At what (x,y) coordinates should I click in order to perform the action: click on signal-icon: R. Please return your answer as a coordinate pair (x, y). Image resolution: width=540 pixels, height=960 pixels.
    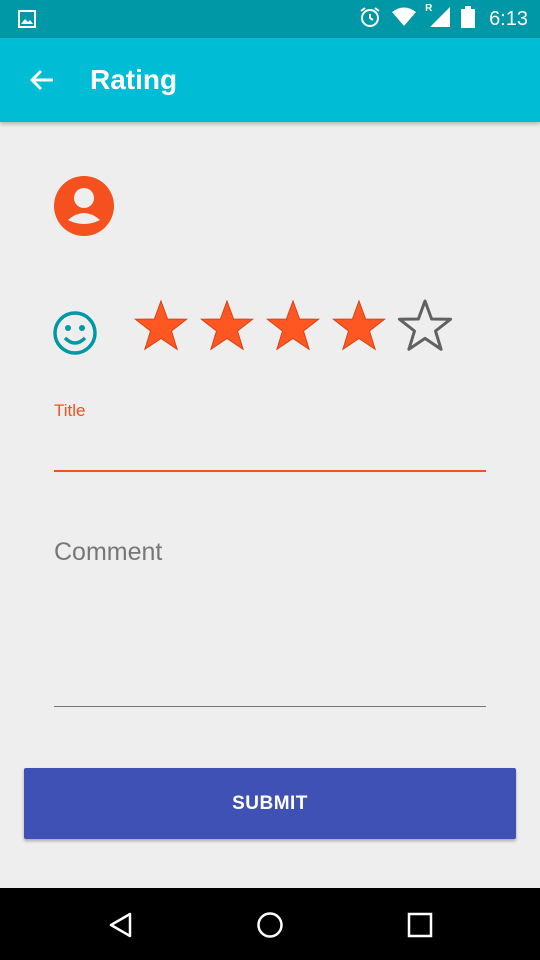
    Looking at the image, I should click on (438, 17).